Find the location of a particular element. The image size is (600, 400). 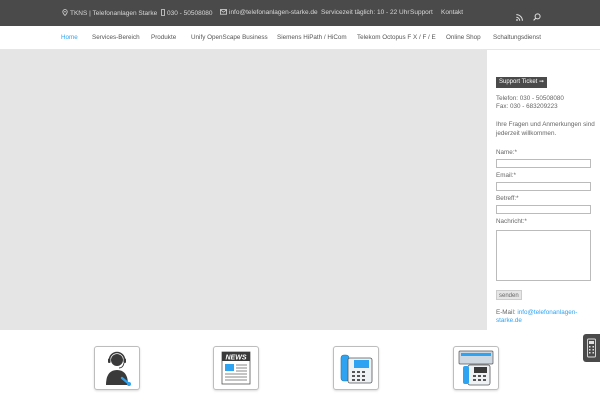

sidebar-intro-line1: Ihre Fragen und Anmerkungen sind is located at coordinates (545, 124).